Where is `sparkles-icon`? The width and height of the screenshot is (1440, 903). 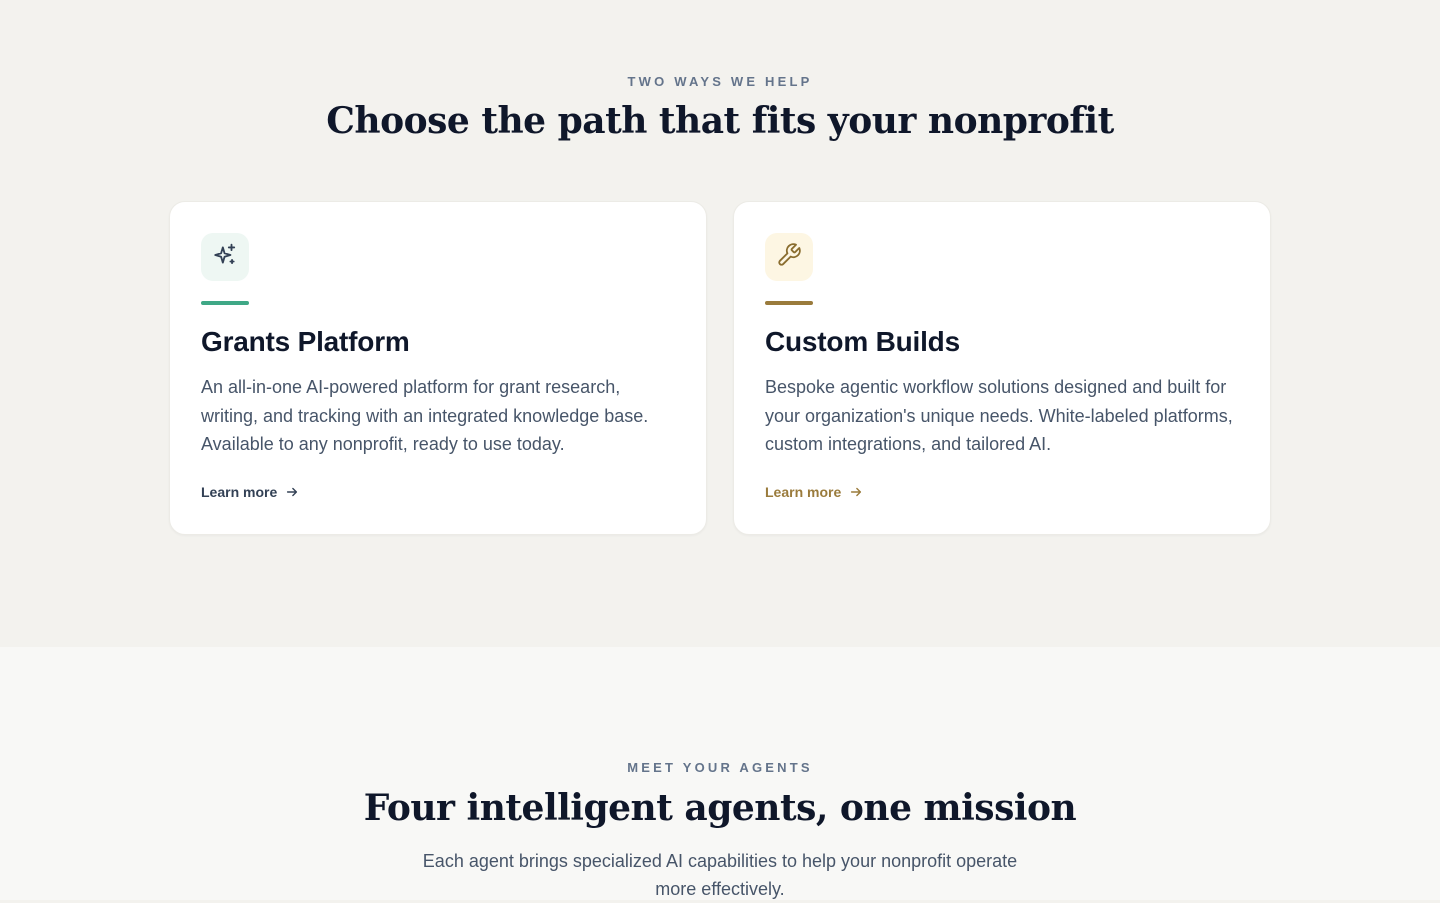
sparkles-icon is located at coordinates (225, 257).